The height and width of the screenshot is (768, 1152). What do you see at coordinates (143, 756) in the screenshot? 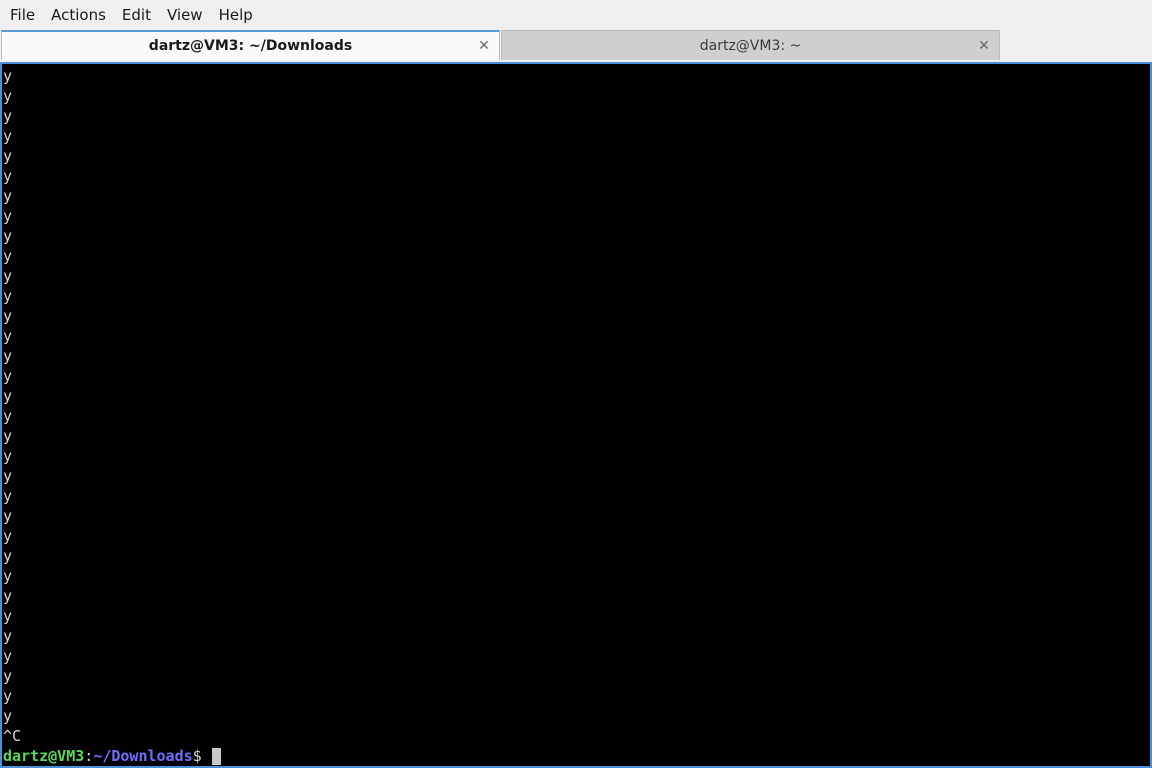
I see `prompt-path: ~/Downloads` at bounding box center [143, 756].